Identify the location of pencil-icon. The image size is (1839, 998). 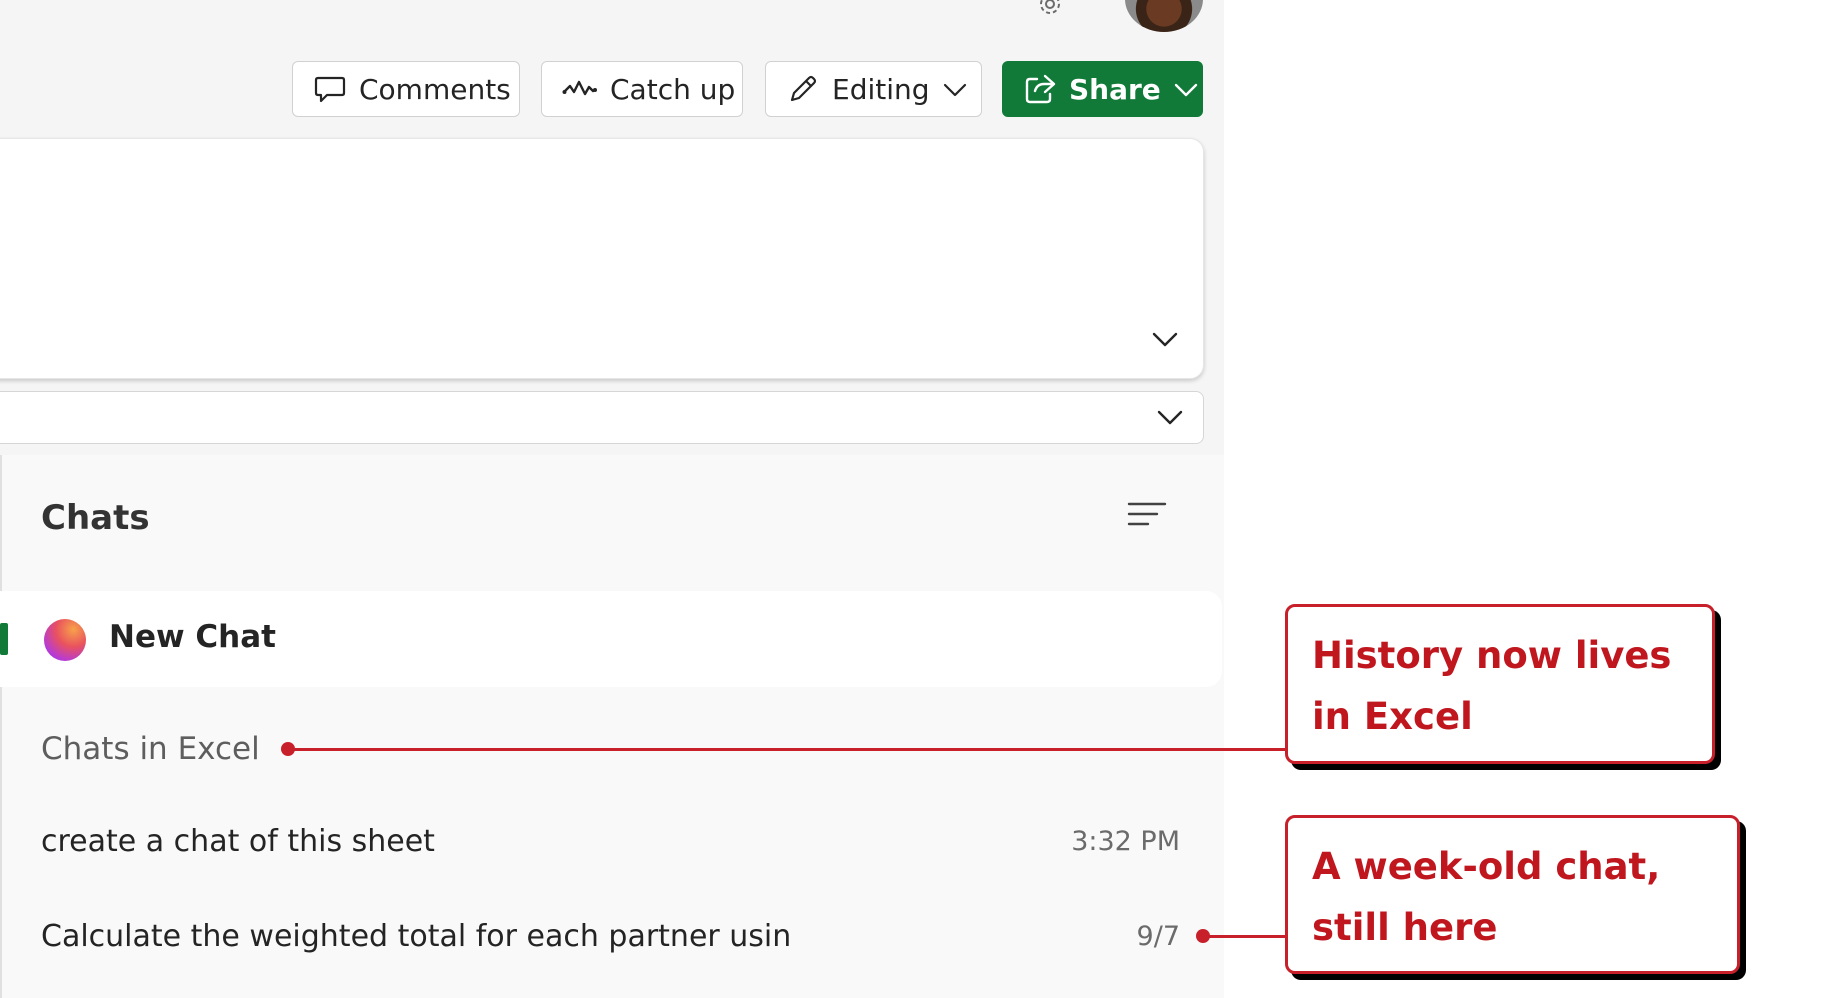
(803, 88).